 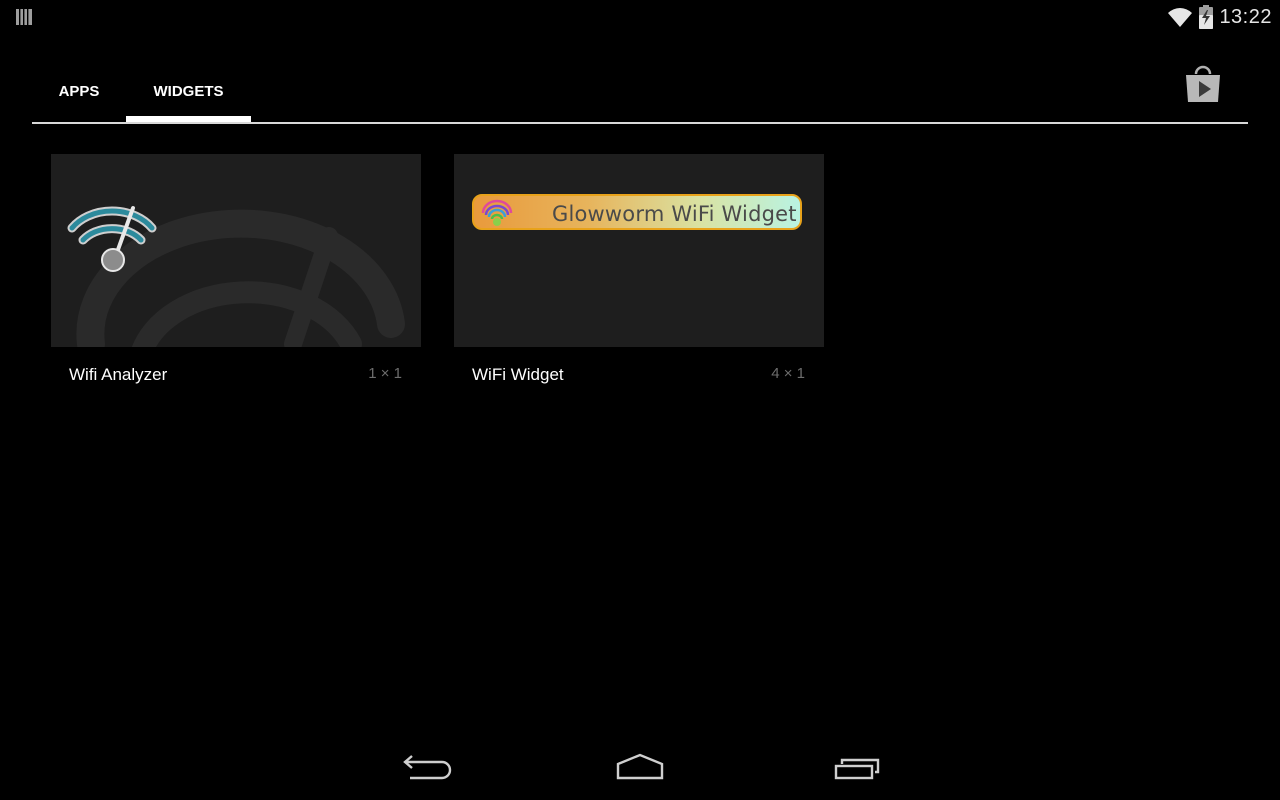 What do you see at coordinates (118, 374) in the screenshot?
I see `widget-name: Wifi Analyzer` at bounding box center [118, 374].